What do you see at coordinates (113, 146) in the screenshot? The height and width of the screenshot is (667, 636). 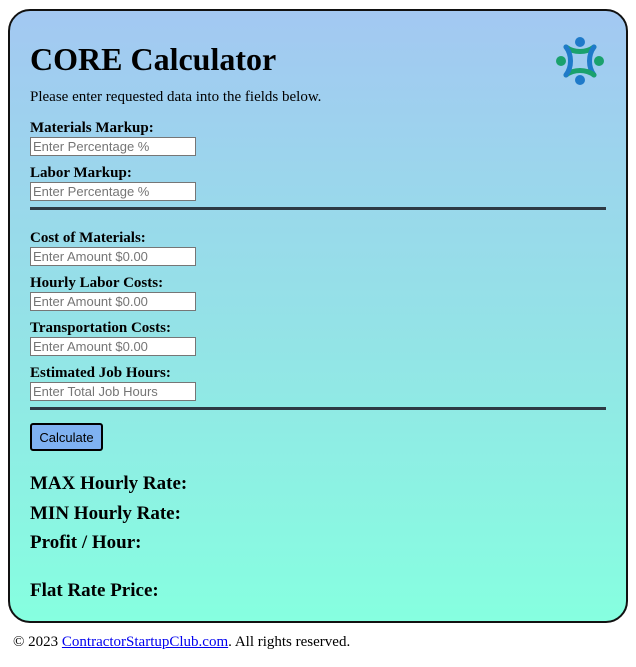 I see `materials-markup-input` at bounding box center [113, 146].